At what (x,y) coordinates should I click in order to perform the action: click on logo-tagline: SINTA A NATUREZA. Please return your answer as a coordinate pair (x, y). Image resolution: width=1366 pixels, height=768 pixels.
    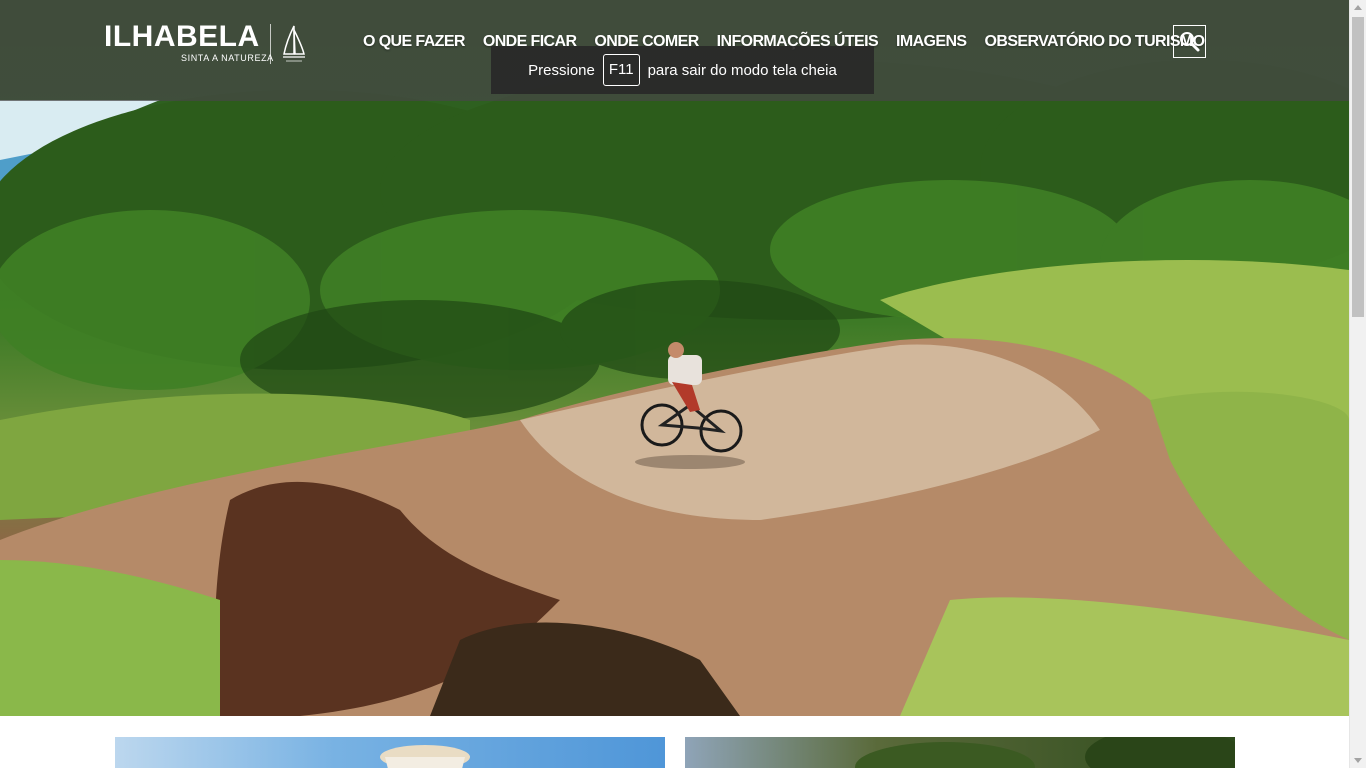
    Looking at the image, I should click on (227, 58).